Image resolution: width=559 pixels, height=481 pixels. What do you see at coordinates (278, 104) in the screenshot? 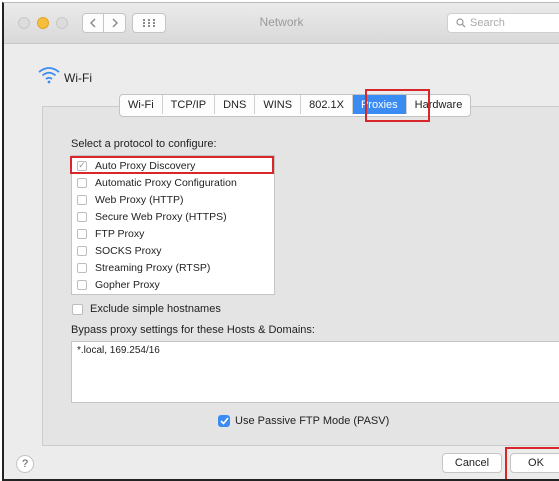
I see `tab-wins: WINS` at bounding box center [278, 104].